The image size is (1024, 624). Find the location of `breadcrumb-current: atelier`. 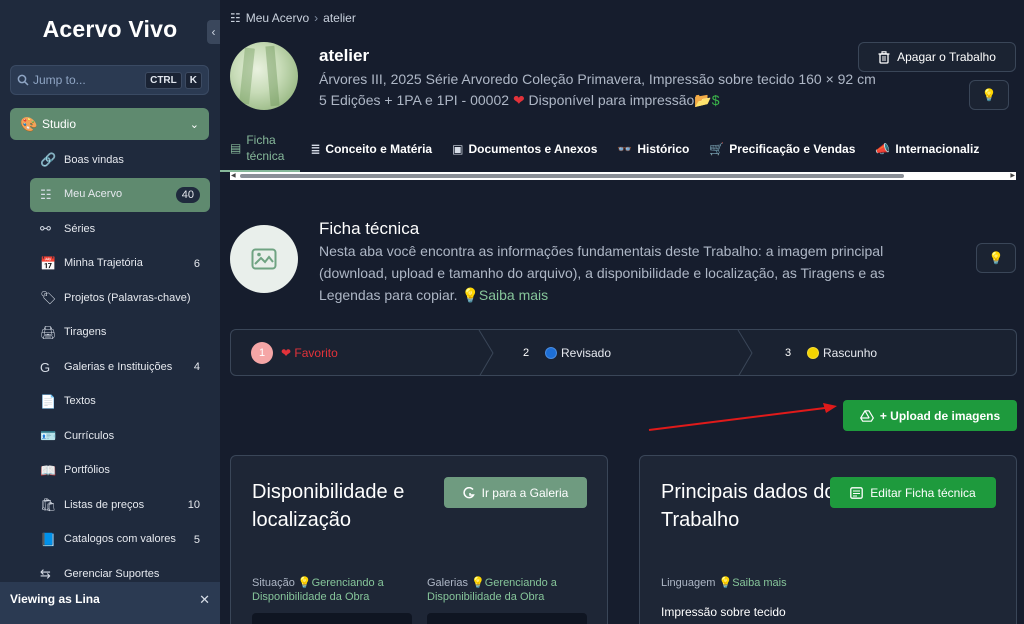

breadcrumb-current: atelier is located at coordinates (339, 18).